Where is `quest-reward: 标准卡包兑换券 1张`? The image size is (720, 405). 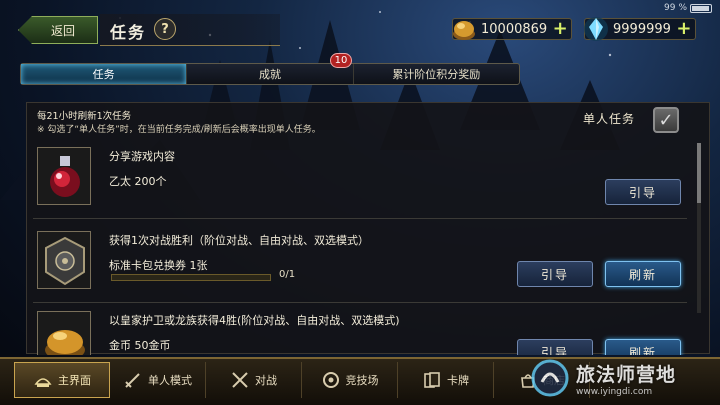 quest-reward: 标准卡包兑换券 1张 is located at coordinates (158, 265).